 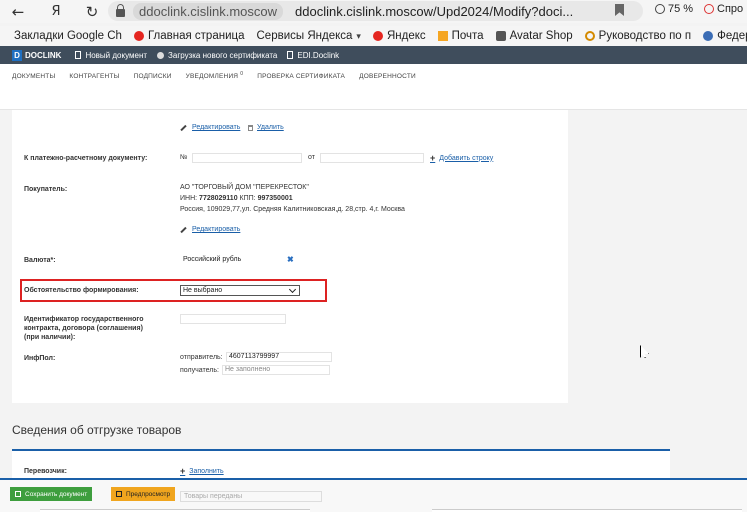 I want to click on bookmark-yandex-services: Сервисы Яндекса ▾, so click(x=309, y=36).